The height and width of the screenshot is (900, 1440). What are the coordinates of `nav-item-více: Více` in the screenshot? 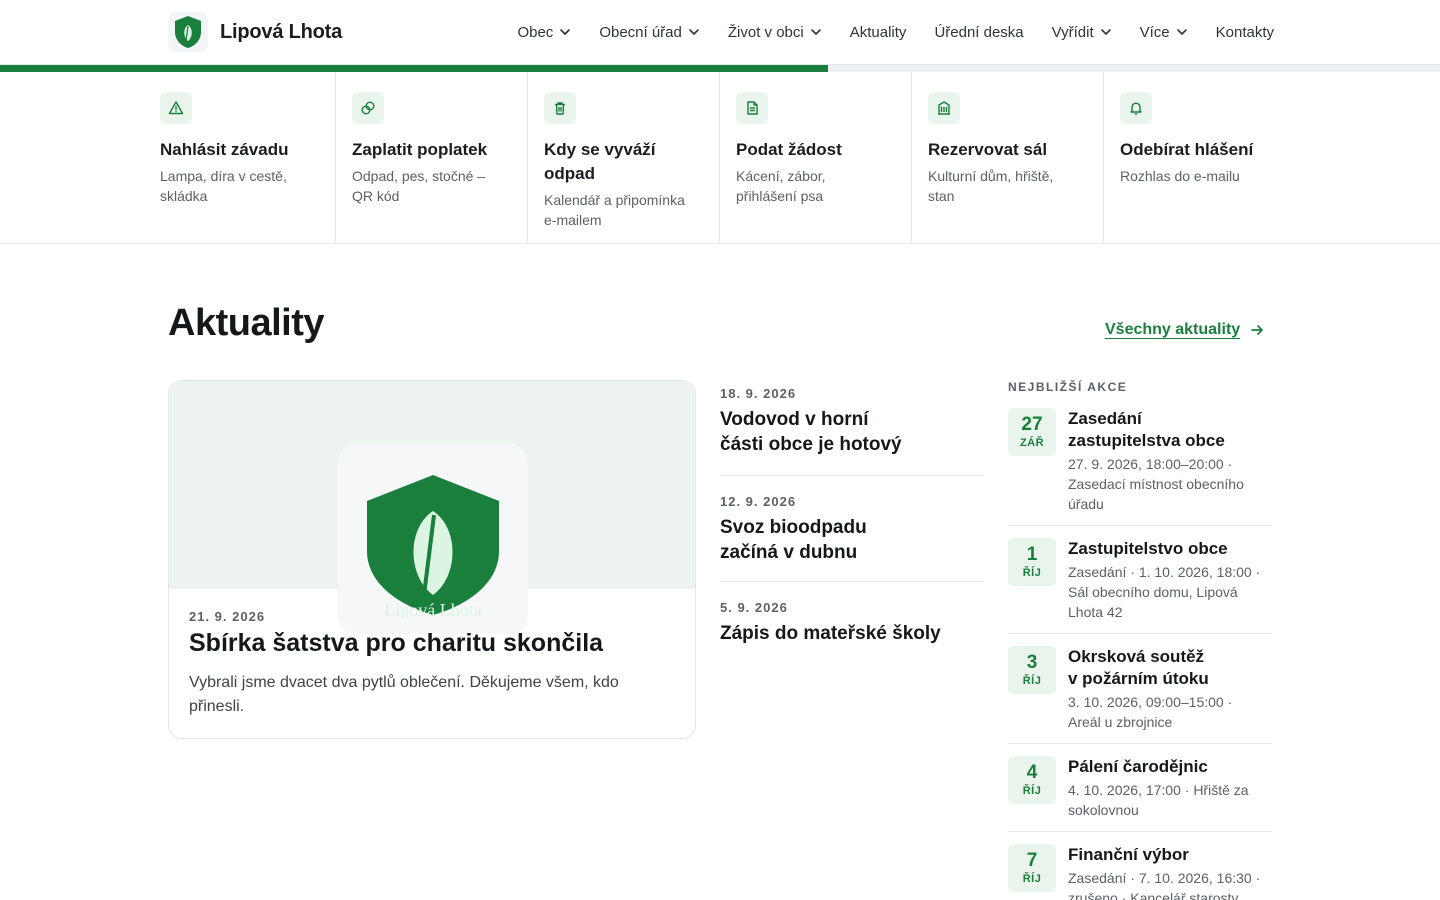 It's located at (1164, 32).